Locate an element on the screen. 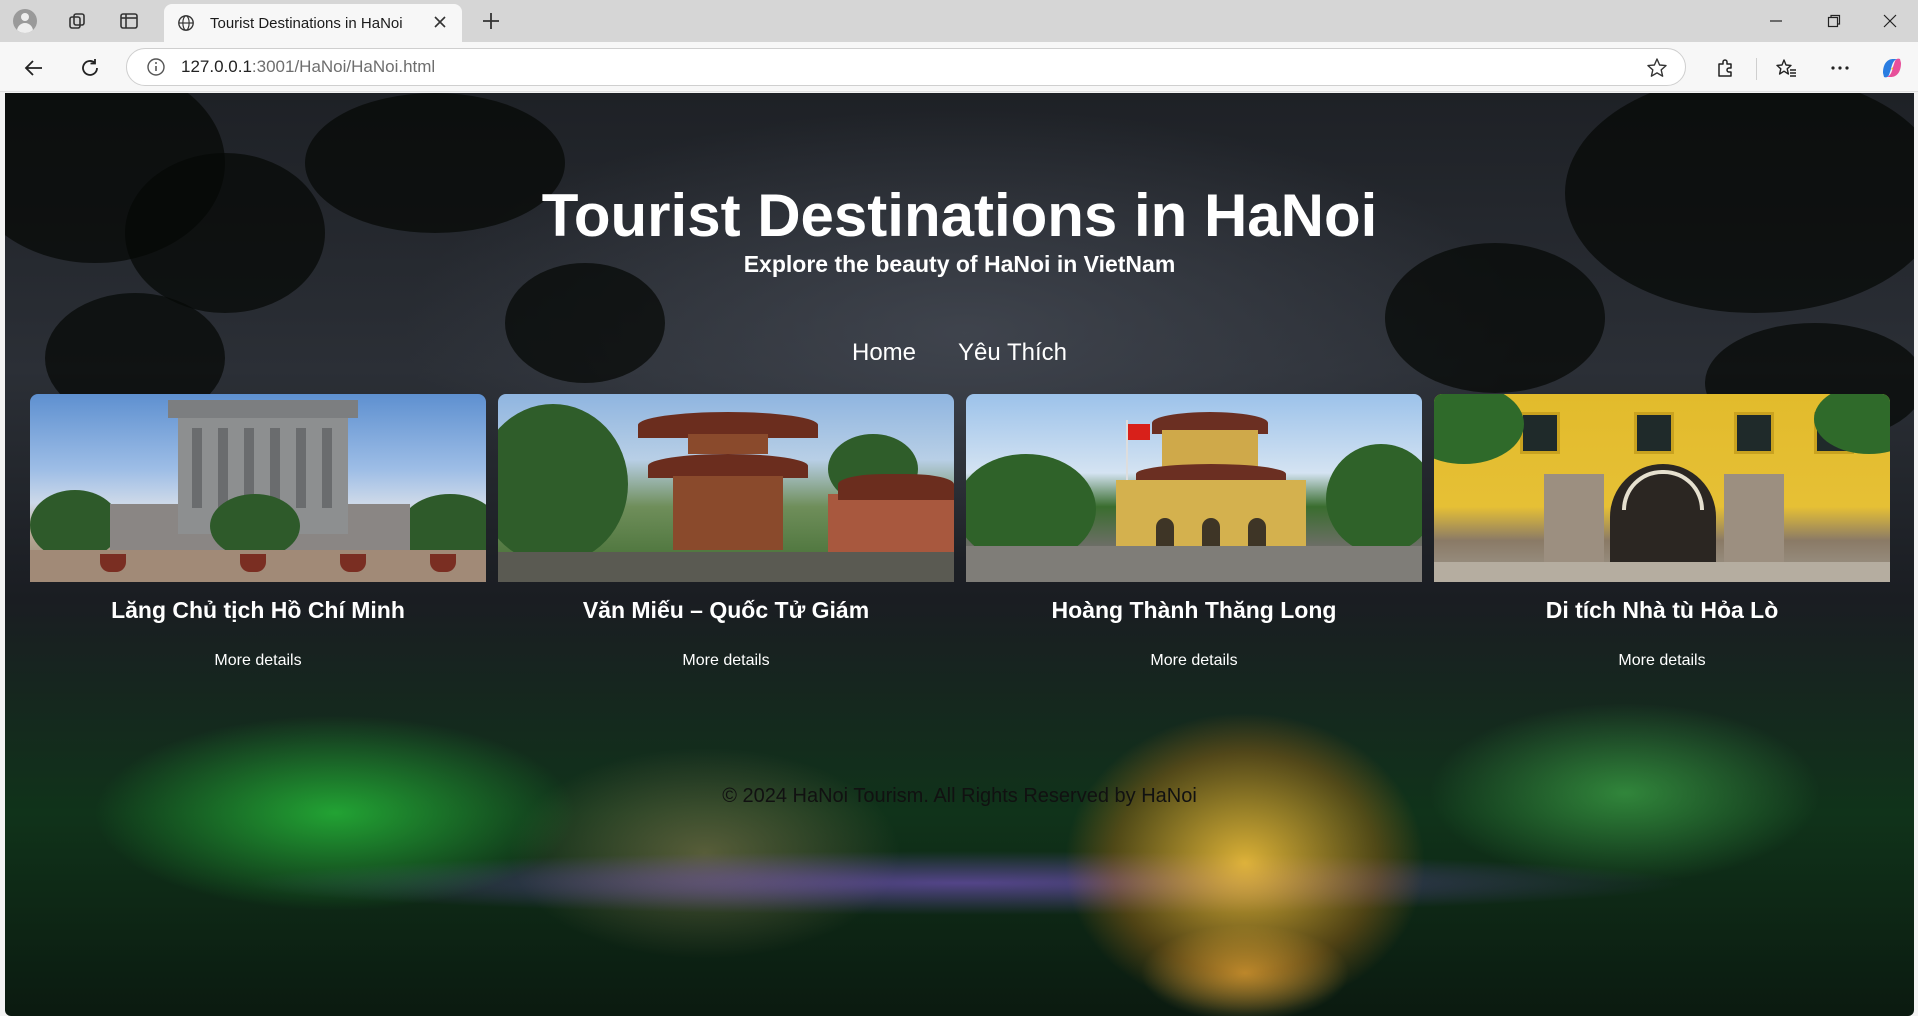 Image resolution: width=1918 pixels, height=1016 pixels. url-host: 127.0.0.1 is located at coordinates (216, 66).